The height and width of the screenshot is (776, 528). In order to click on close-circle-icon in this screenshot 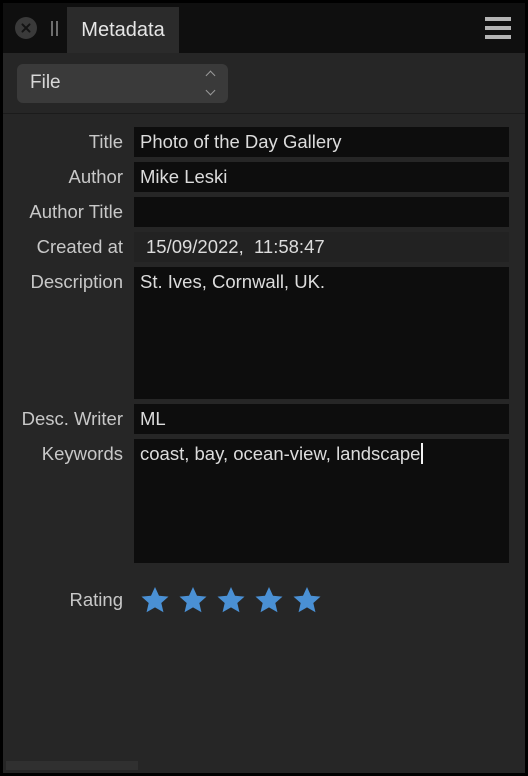, I will do `click(26, 28)`.